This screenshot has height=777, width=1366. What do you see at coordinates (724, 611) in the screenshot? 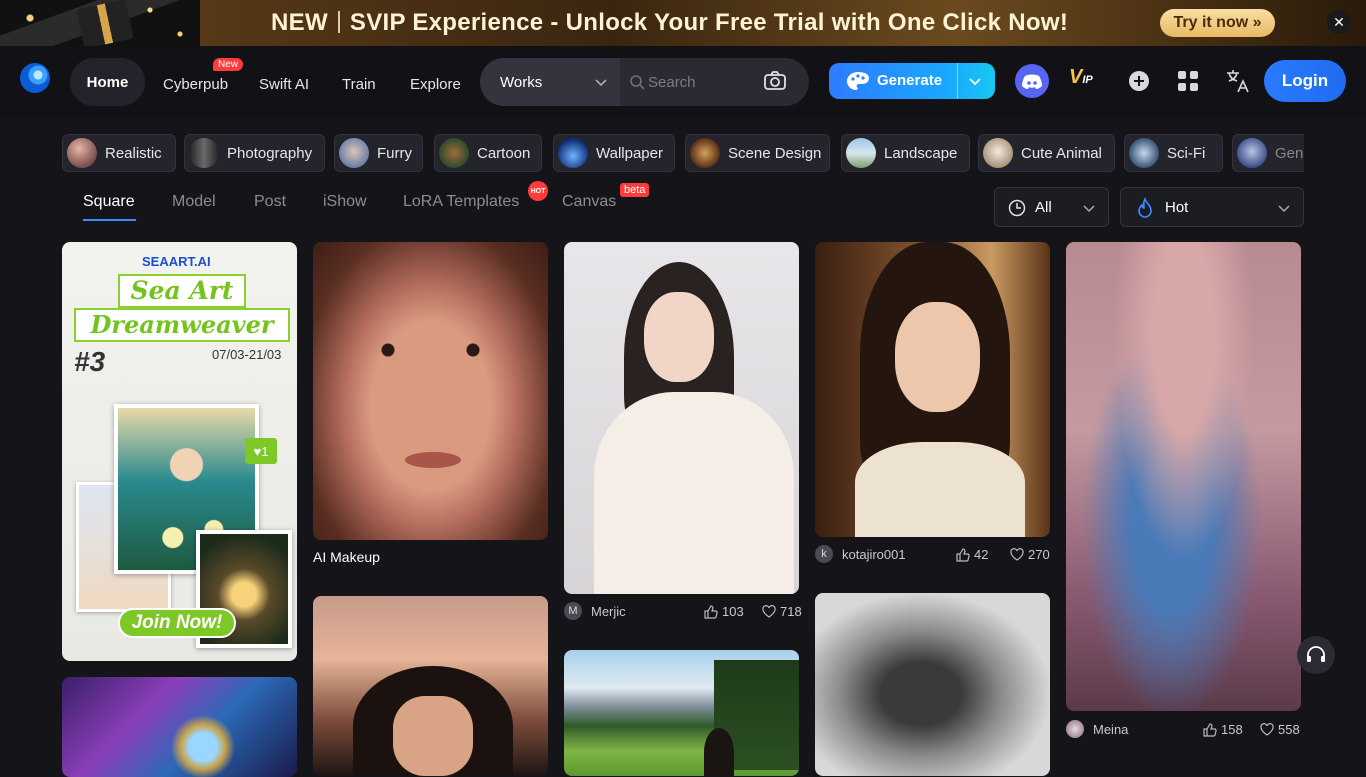
I see `likes-count: 103` at bounding box center [724, 611].